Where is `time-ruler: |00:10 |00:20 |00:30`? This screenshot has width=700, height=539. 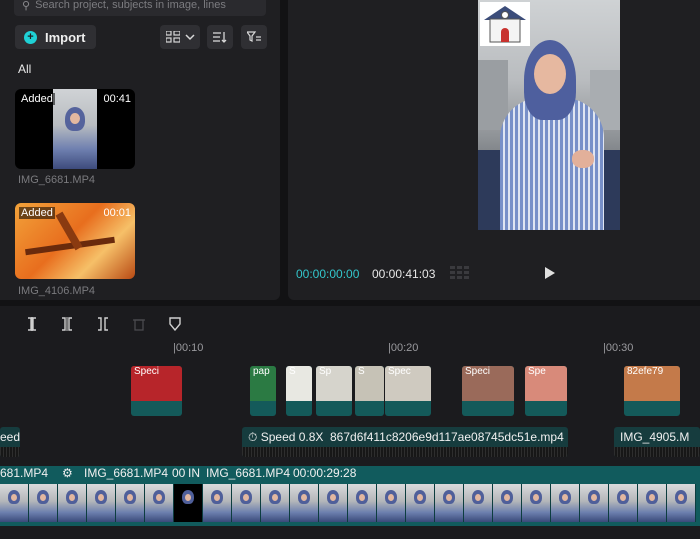 time-ruler: |00:10 |00:20 |00:30 is located at coordinates (350, 349).